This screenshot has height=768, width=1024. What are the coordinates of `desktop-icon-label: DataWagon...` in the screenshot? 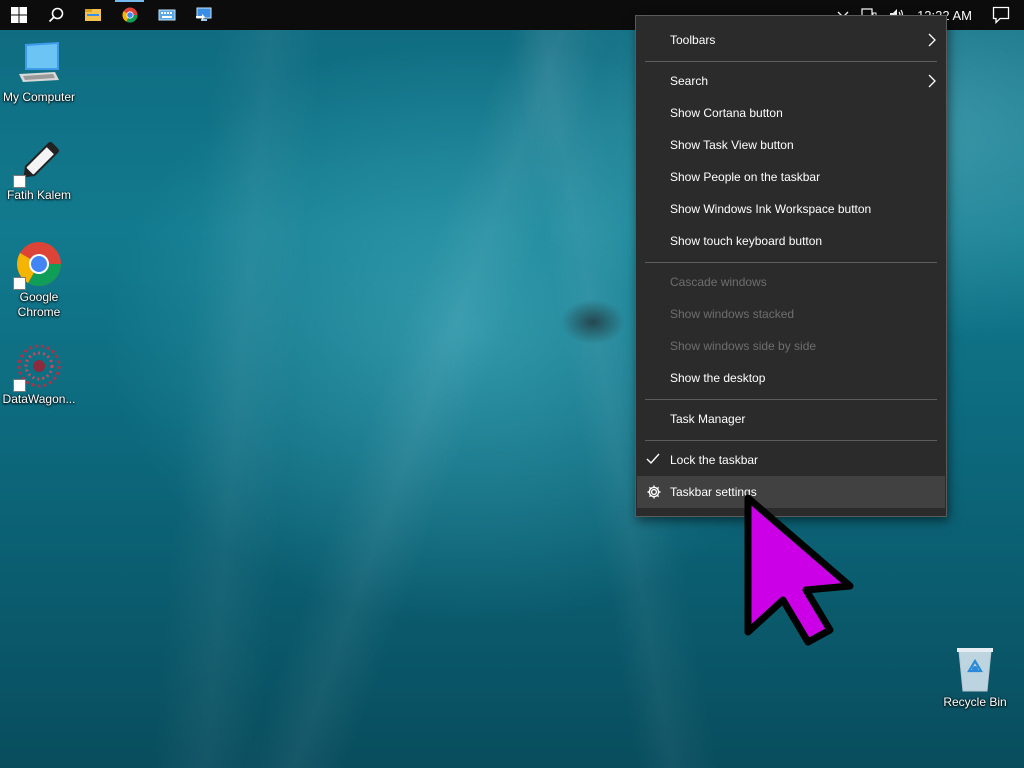 It's located at (39, 399).